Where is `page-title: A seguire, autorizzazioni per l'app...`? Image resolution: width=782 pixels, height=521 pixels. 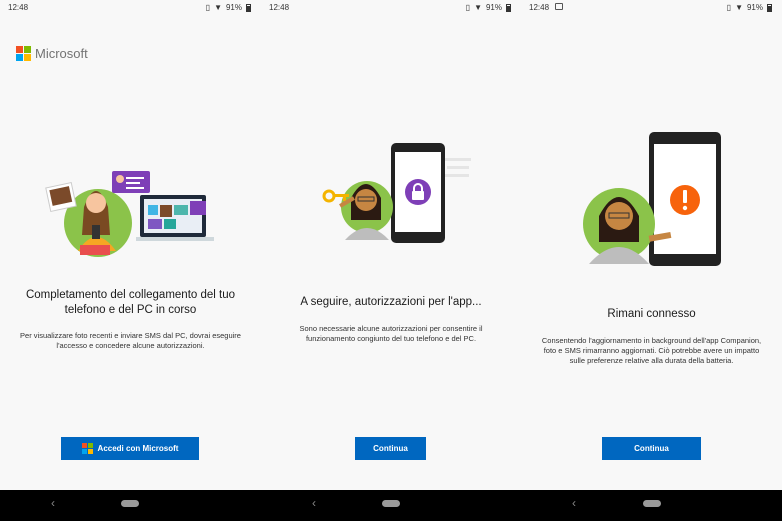 page-title: A seguire, autorizzazioni per l'app... is located at coordinates (391, 302).